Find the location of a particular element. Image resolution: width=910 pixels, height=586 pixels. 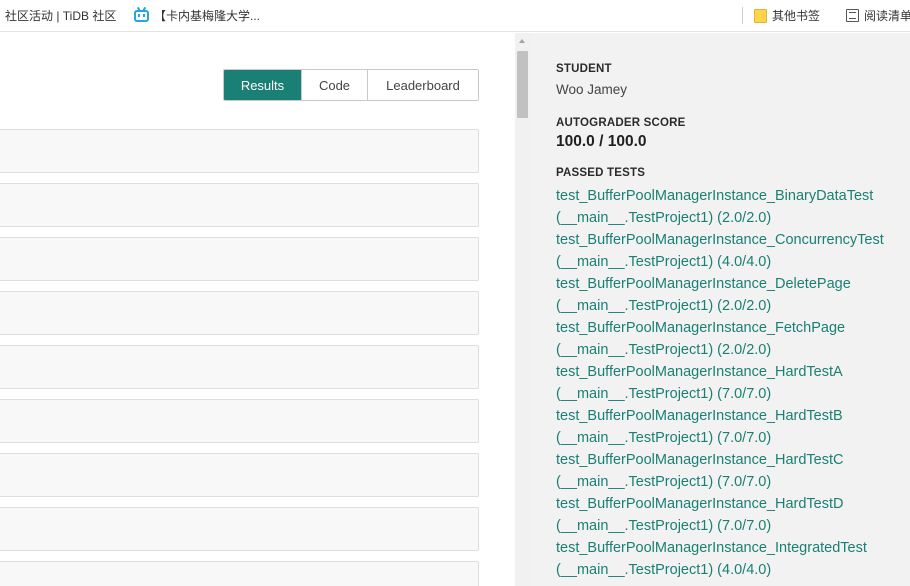

reading-list-label: 阅读清单 is located at coordinates (887, 16).